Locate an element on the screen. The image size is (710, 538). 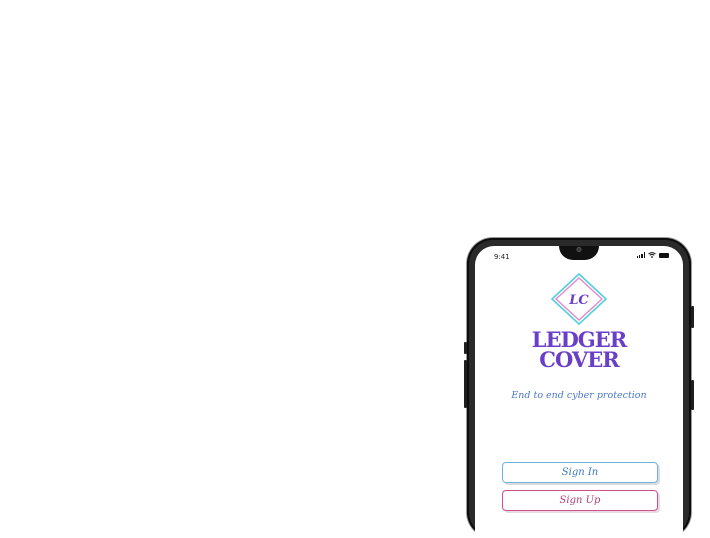
logo-monogram: LC is located at coordinates (578, 300).